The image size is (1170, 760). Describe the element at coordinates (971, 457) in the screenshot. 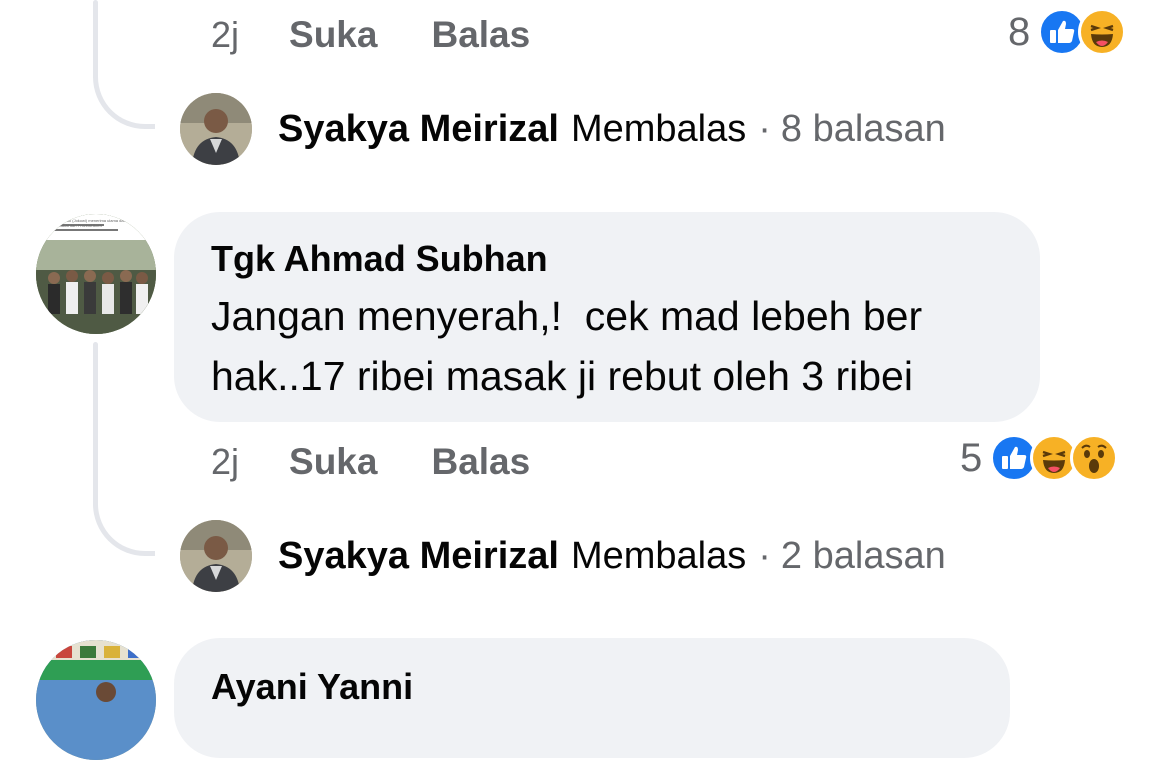

I see `reaction-count: 5` at that location.